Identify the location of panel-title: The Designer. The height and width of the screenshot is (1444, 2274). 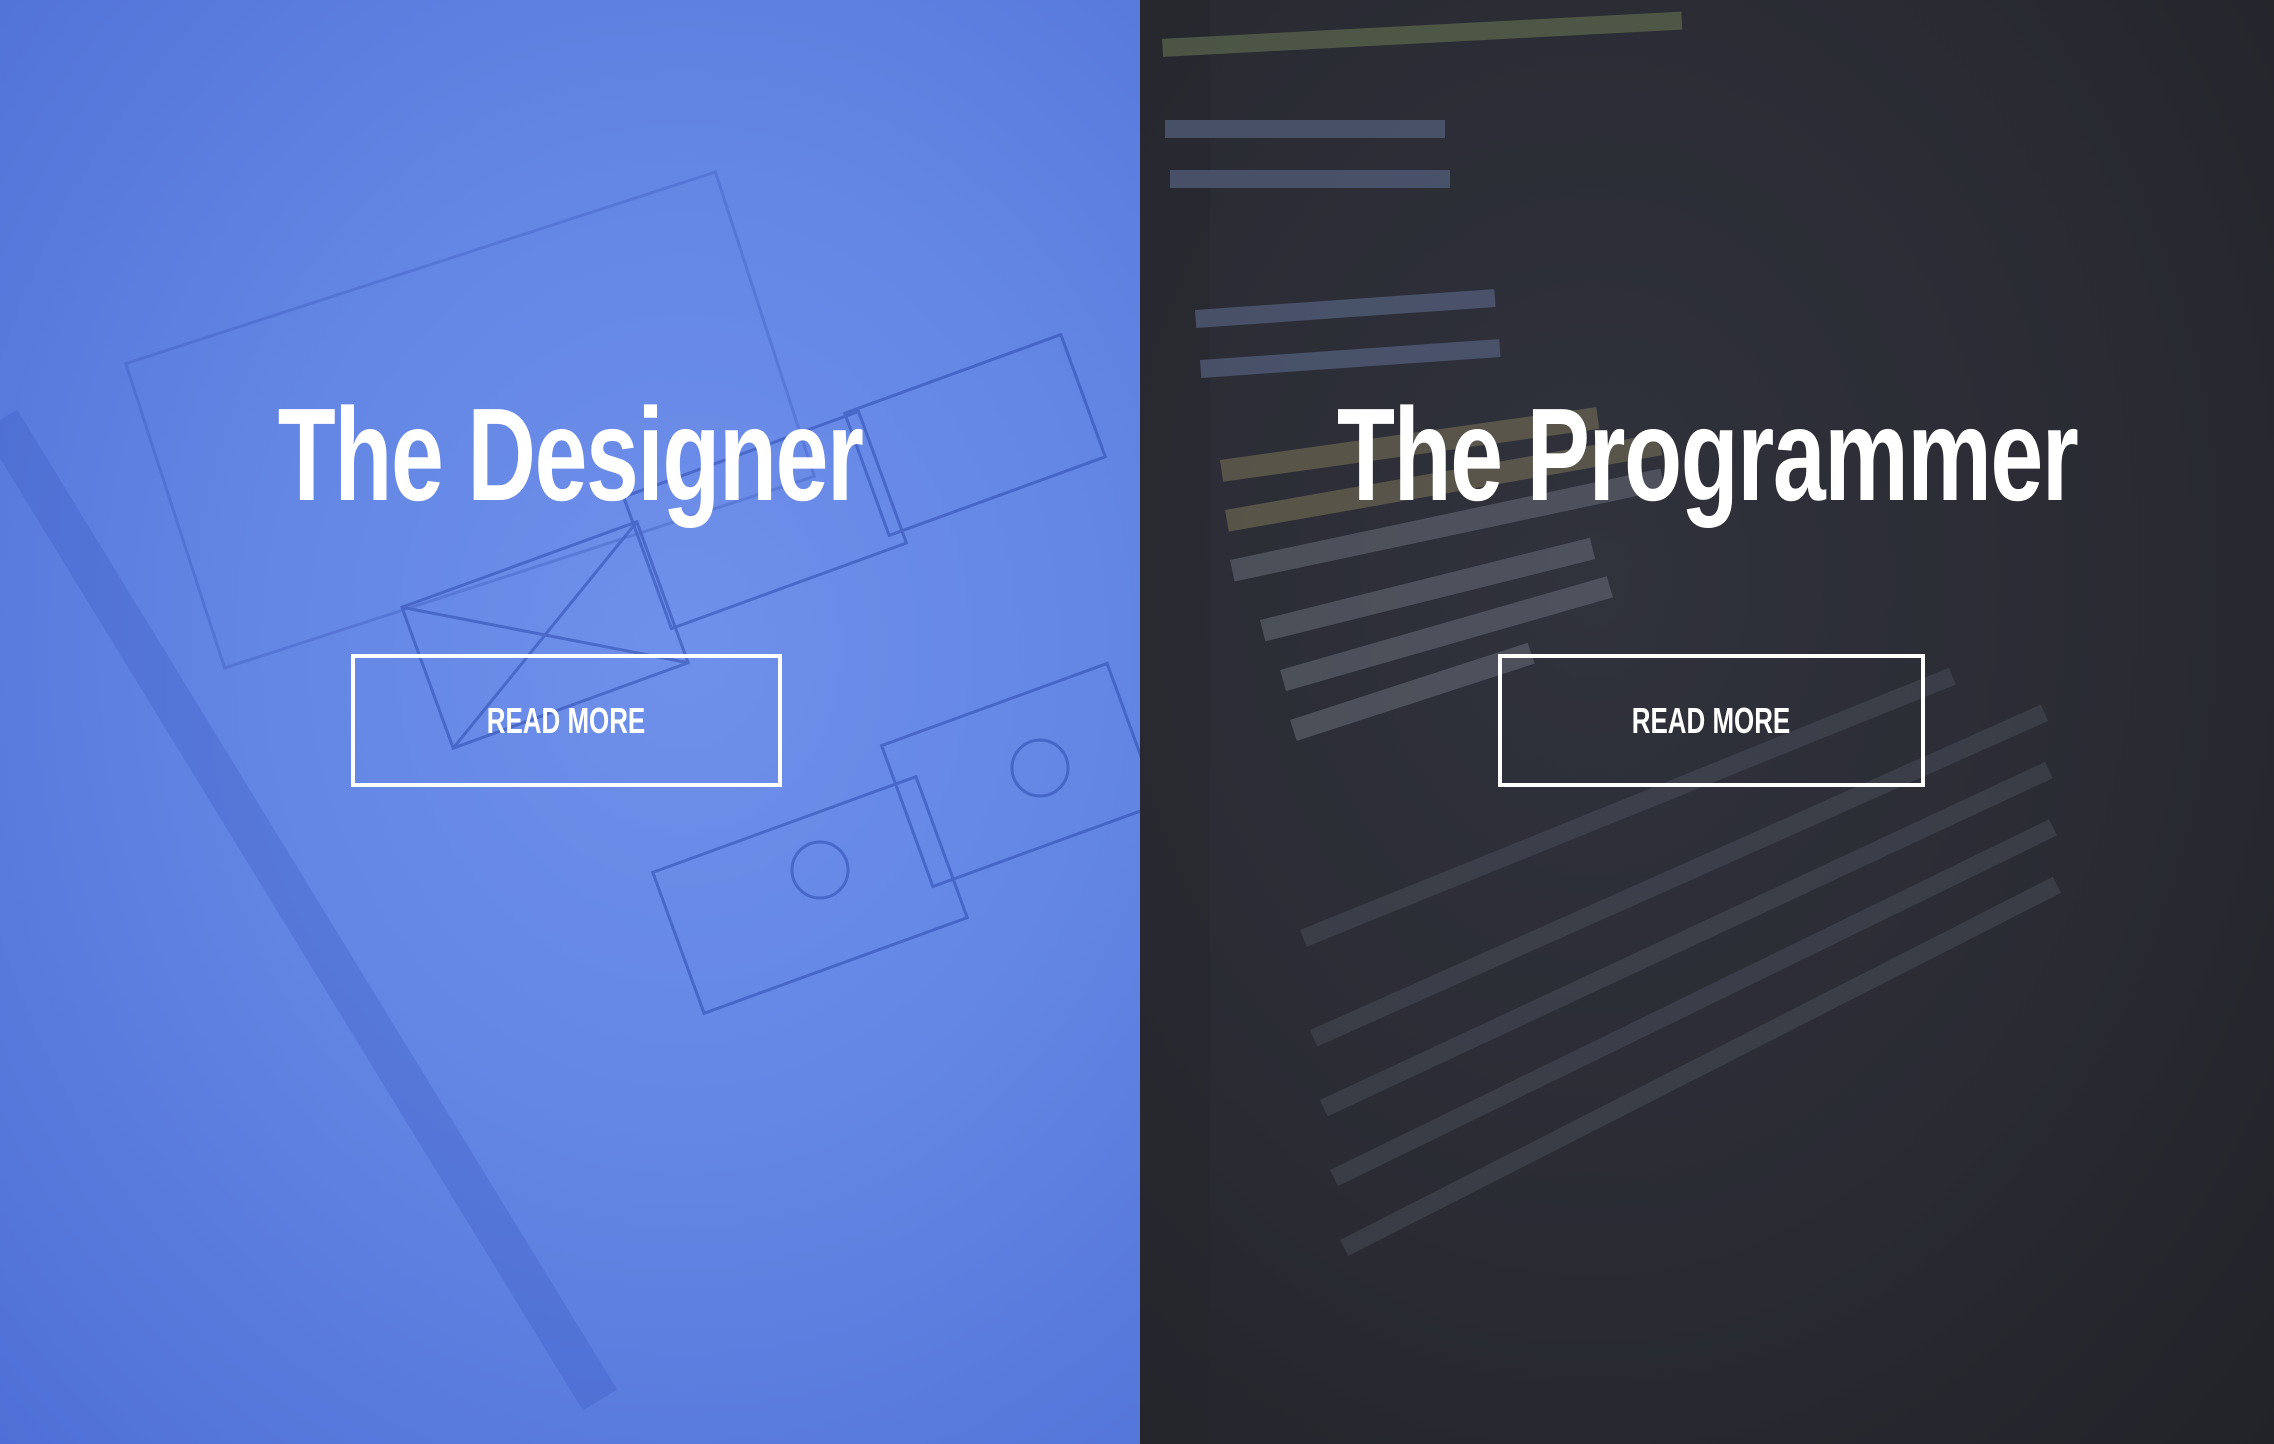
(570, 455).